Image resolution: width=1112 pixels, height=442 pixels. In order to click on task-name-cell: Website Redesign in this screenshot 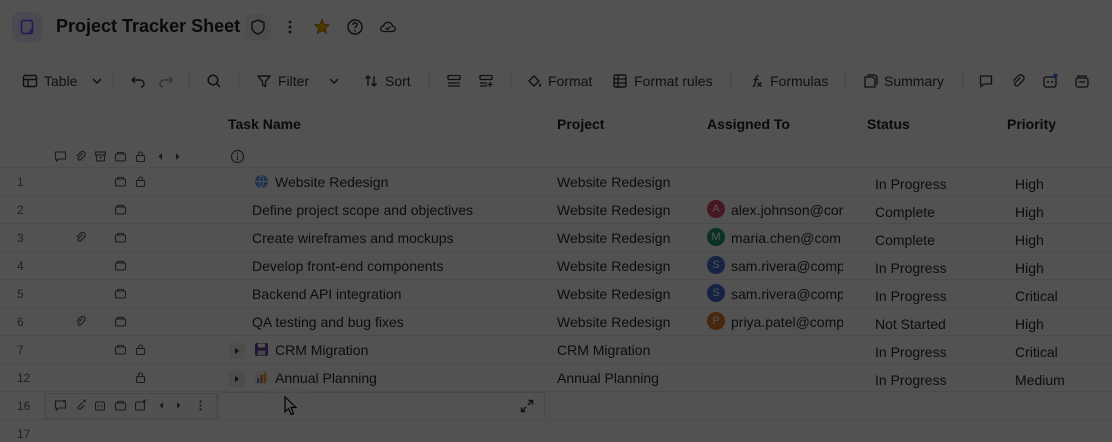, I will do `click(410, 182)`.